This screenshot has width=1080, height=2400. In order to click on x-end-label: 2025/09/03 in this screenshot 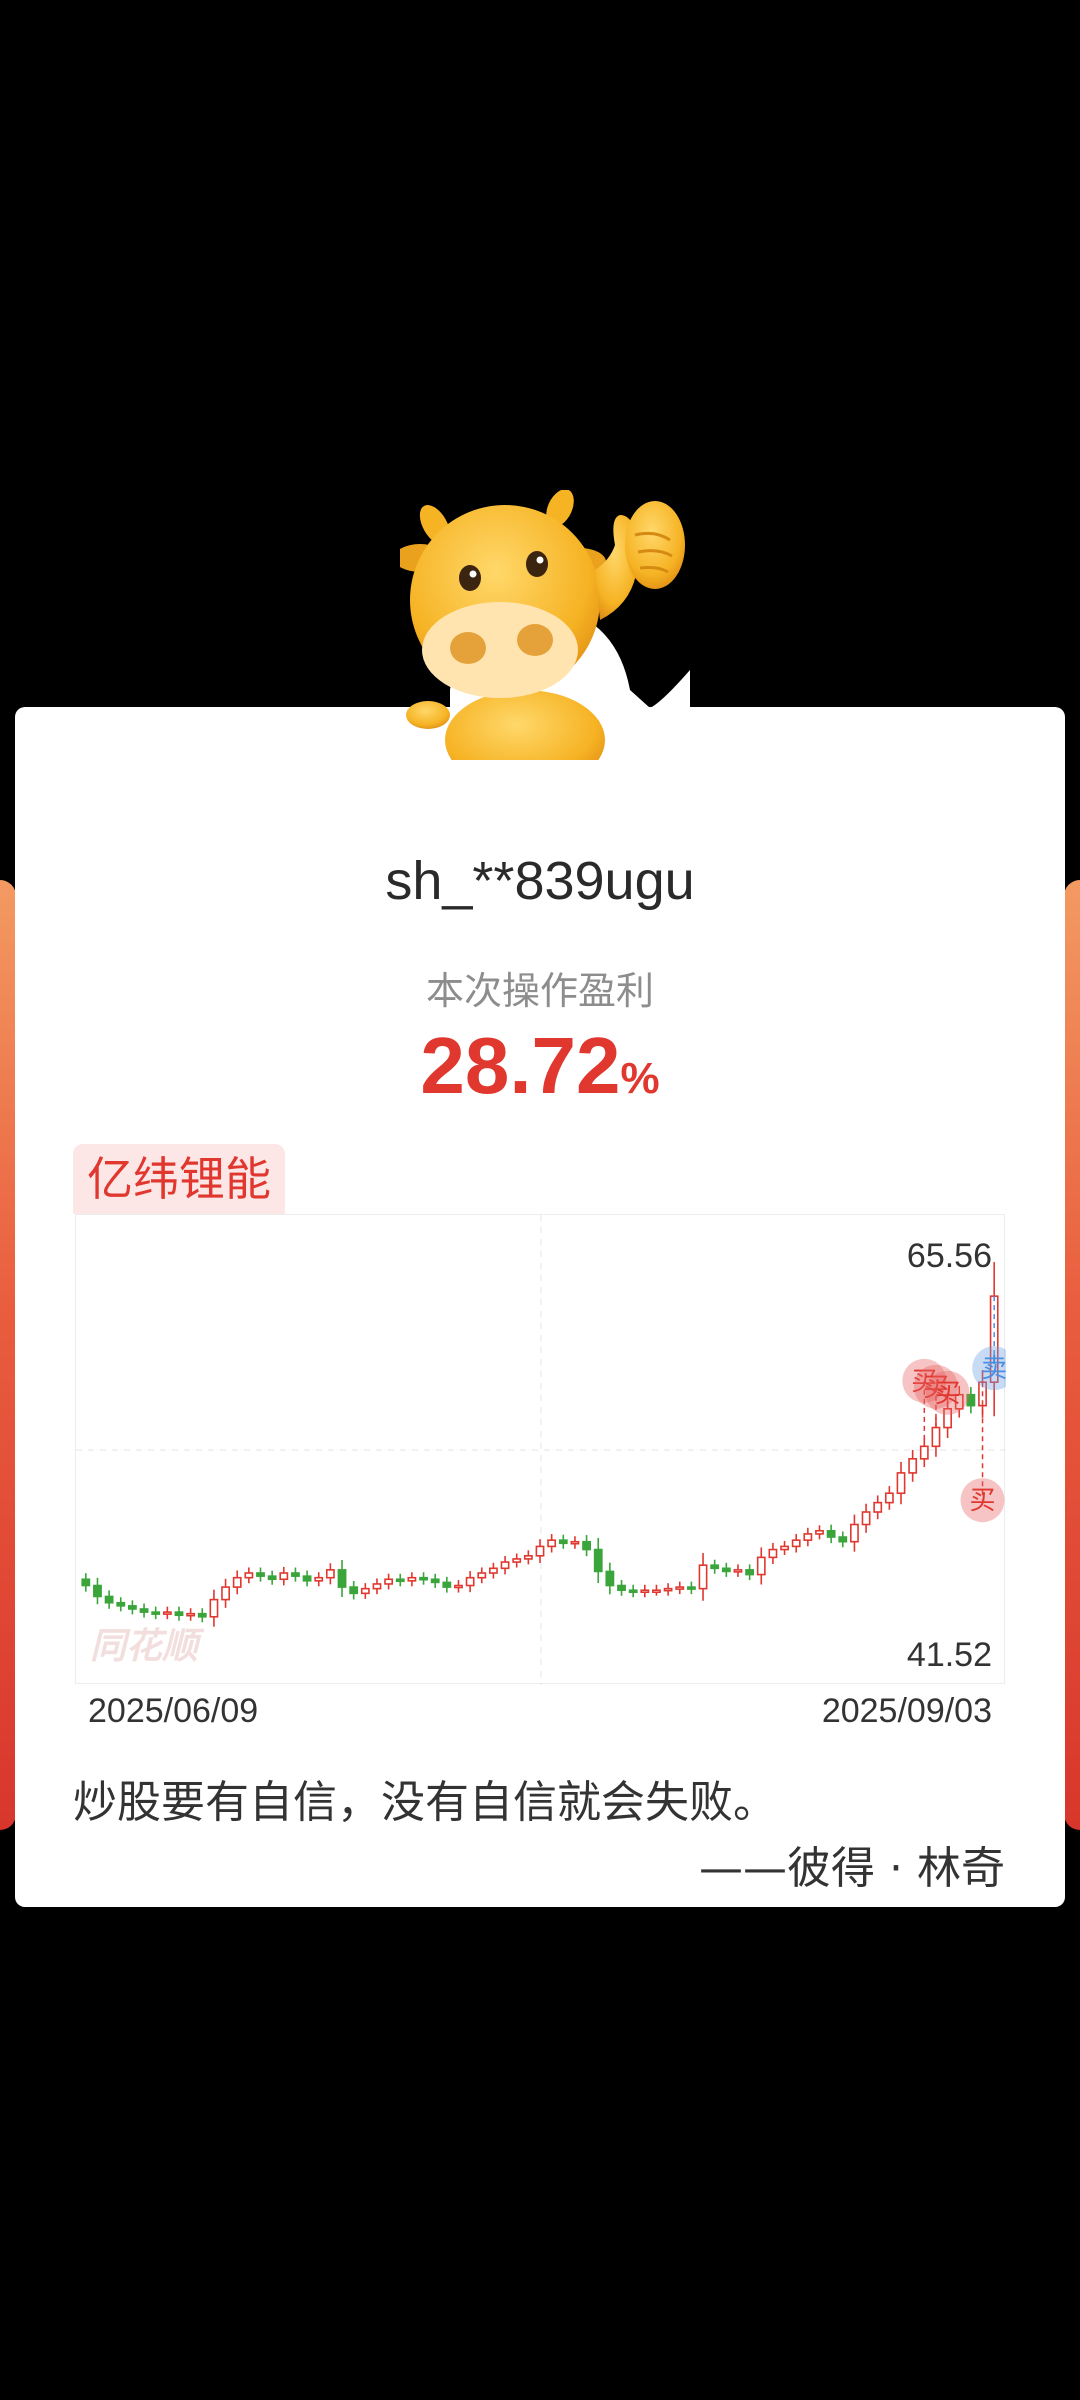, I will do `click(906, 1711)`.